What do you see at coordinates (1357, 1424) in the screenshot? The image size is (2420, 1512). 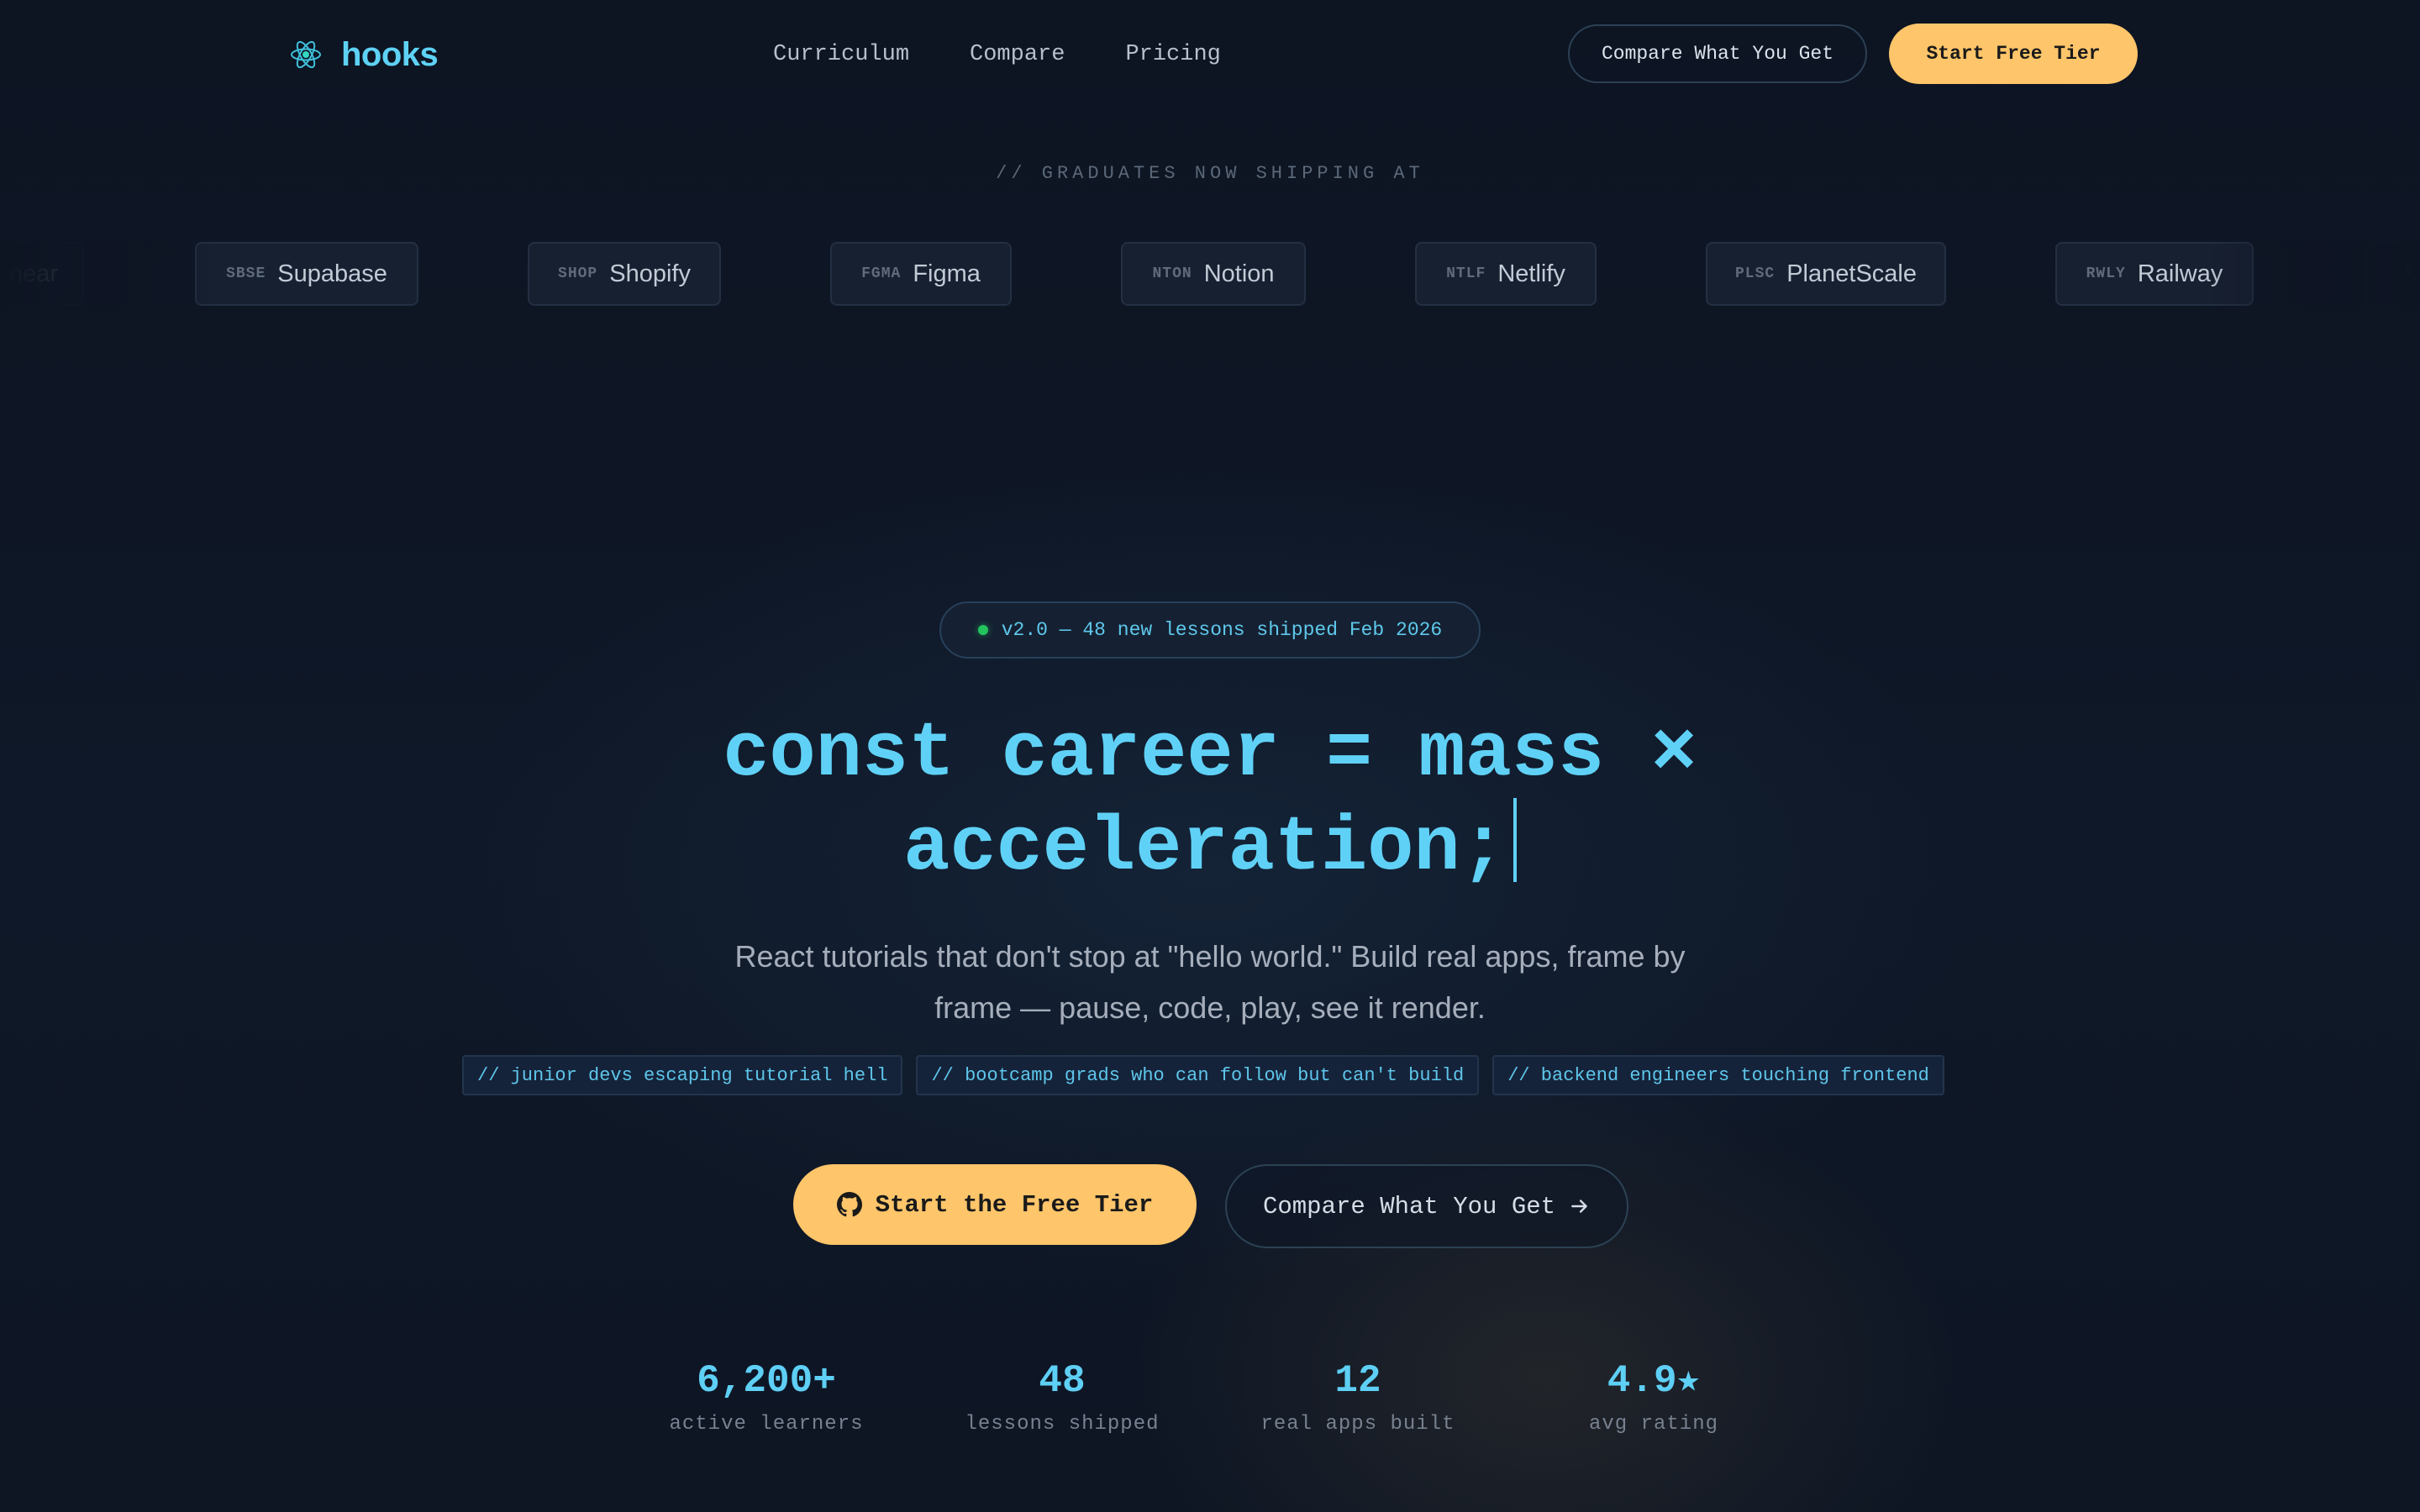 I see `stat-label: real apps built` at bounding box center [1357, 1424].